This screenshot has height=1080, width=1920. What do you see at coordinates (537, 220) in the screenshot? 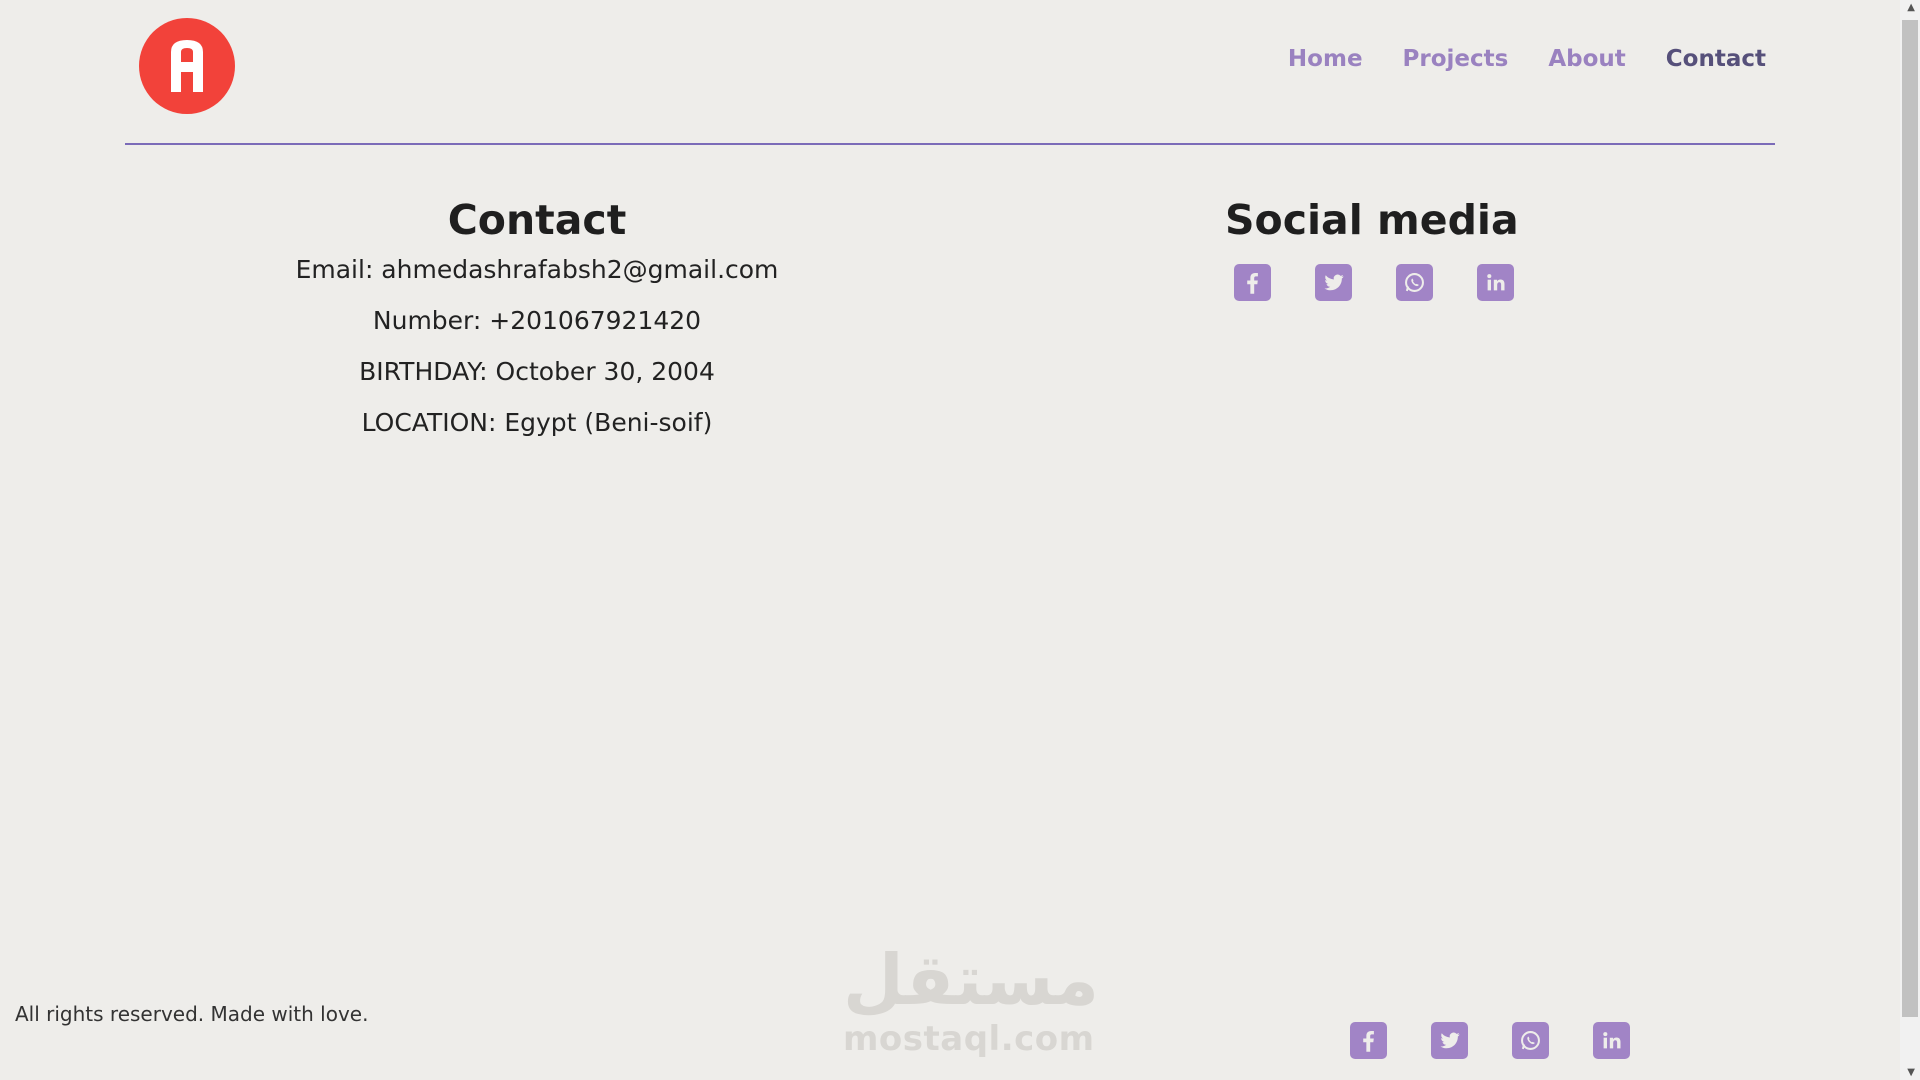
I see `contact-title: Contact` at bounding box center [537, 220].